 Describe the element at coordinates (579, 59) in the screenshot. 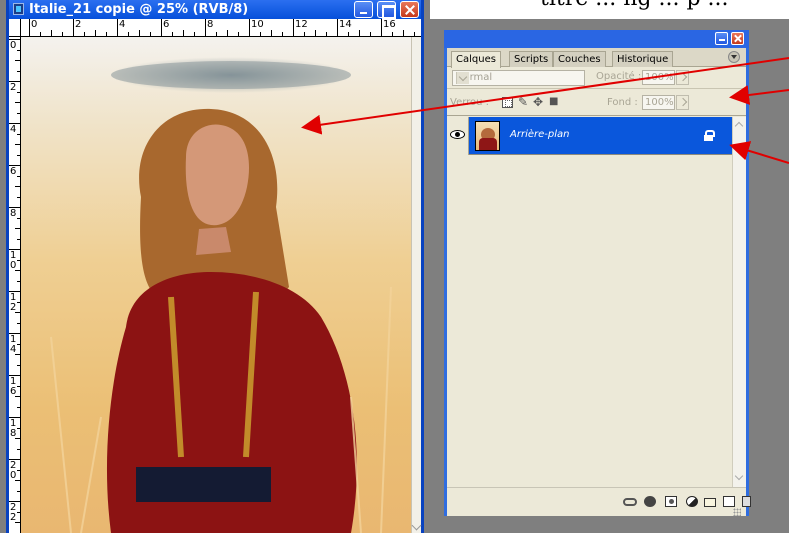

I see `tab-couches: Couches` at that location.